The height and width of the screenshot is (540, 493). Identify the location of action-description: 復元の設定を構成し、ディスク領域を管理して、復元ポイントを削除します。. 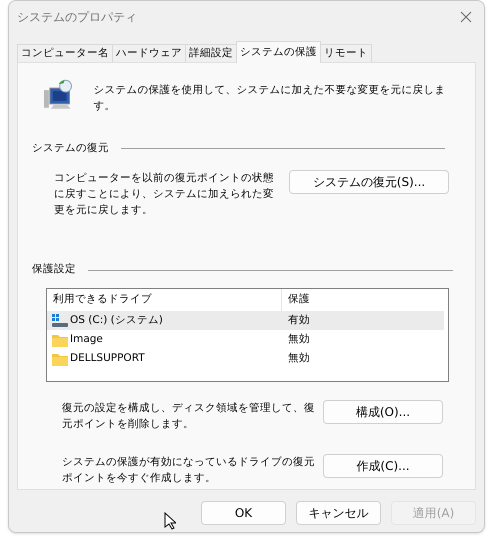
(188, 416).